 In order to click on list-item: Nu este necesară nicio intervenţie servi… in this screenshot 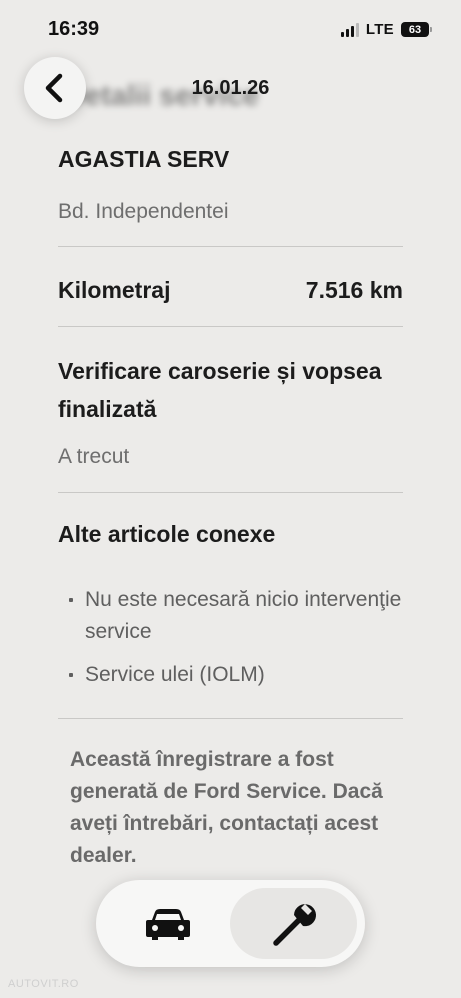, I will do `click(230, 616)`.